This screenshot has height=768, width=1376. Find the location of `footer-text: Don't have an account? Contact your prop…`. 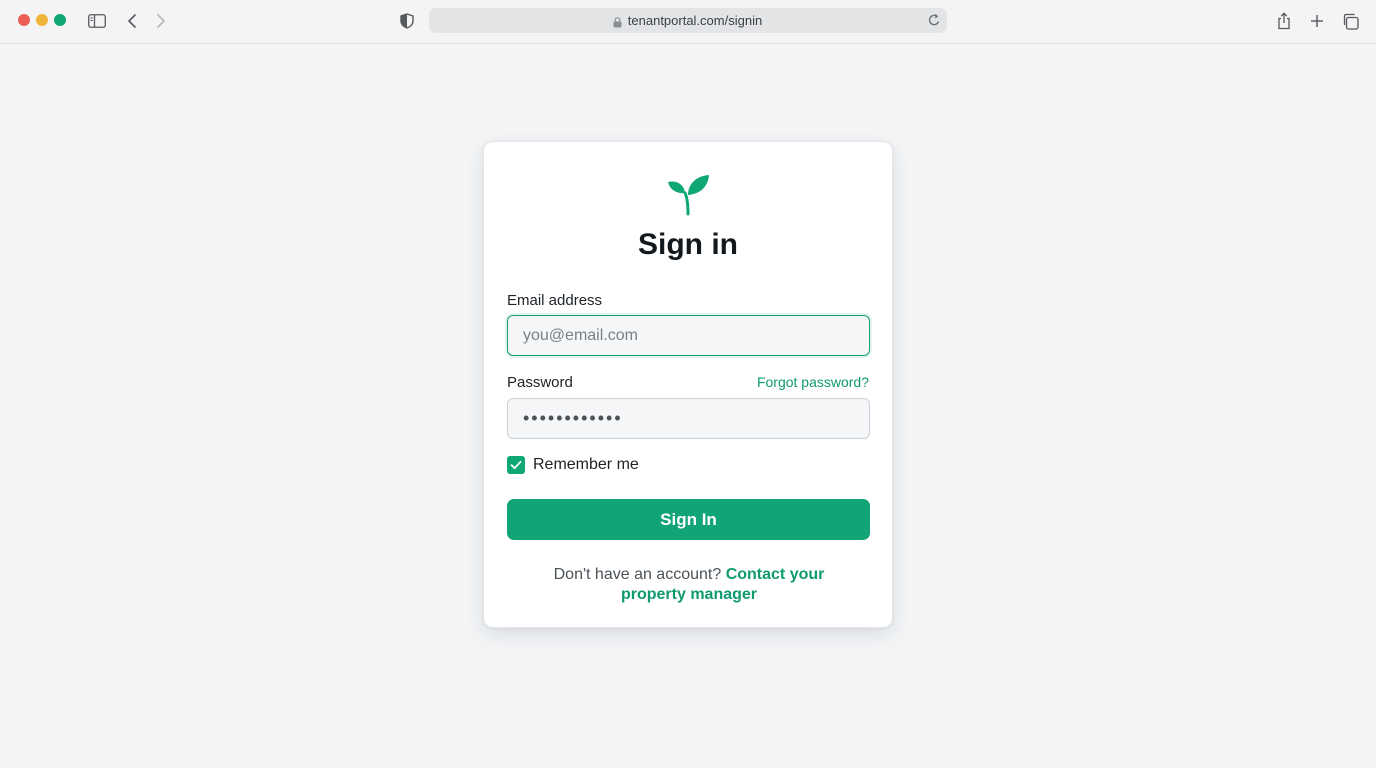

footer-text: Don't have an account? Contact your prop… is located at coordinates (689, 585).